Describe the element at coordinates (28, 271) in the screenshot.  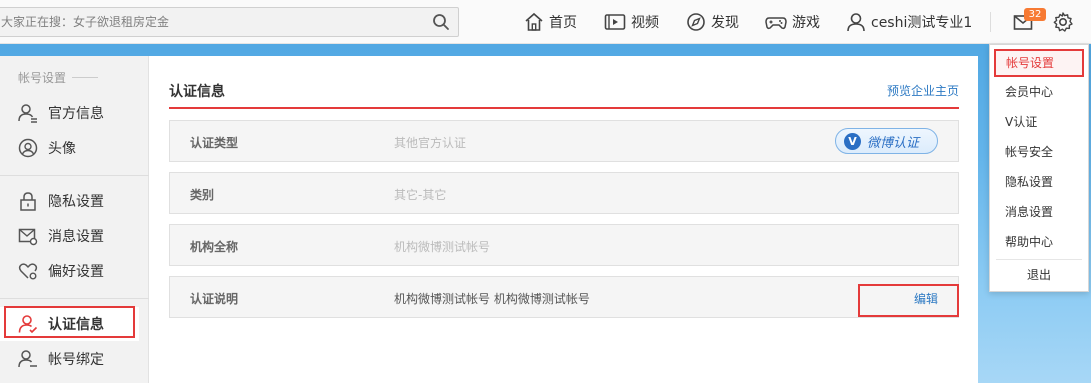
I see `heart-settings-icon` at that location.